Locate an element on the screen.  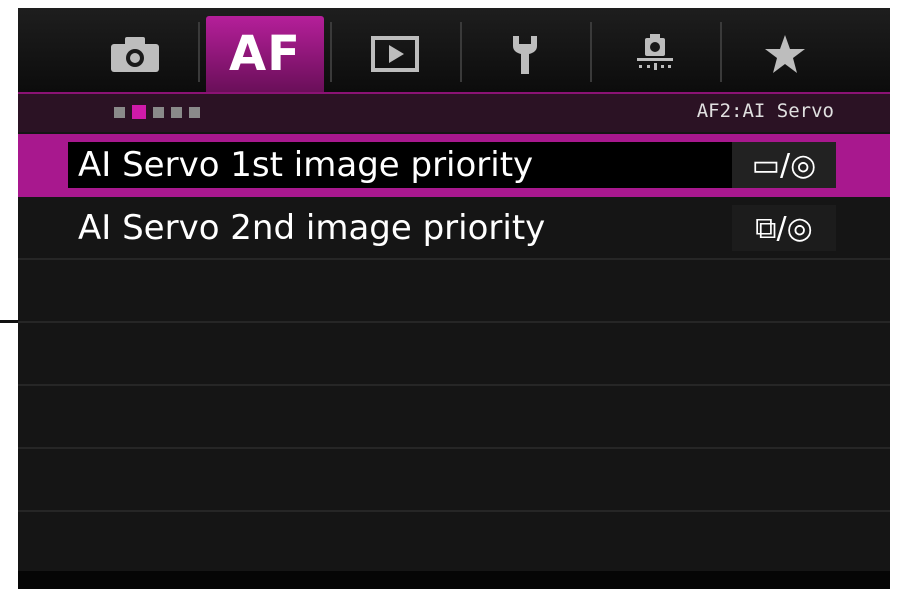
menu-item-value: ⧉/◎ is located at coordinates (784, 228).